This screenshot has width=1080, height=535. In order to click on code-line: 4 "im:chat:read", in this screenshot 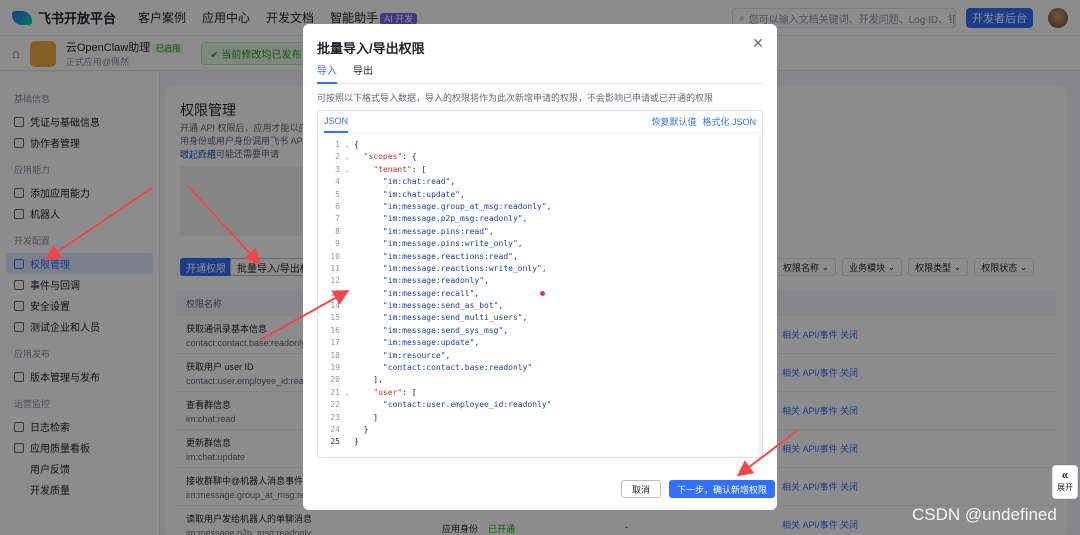, I will do `click(540, 182)`.